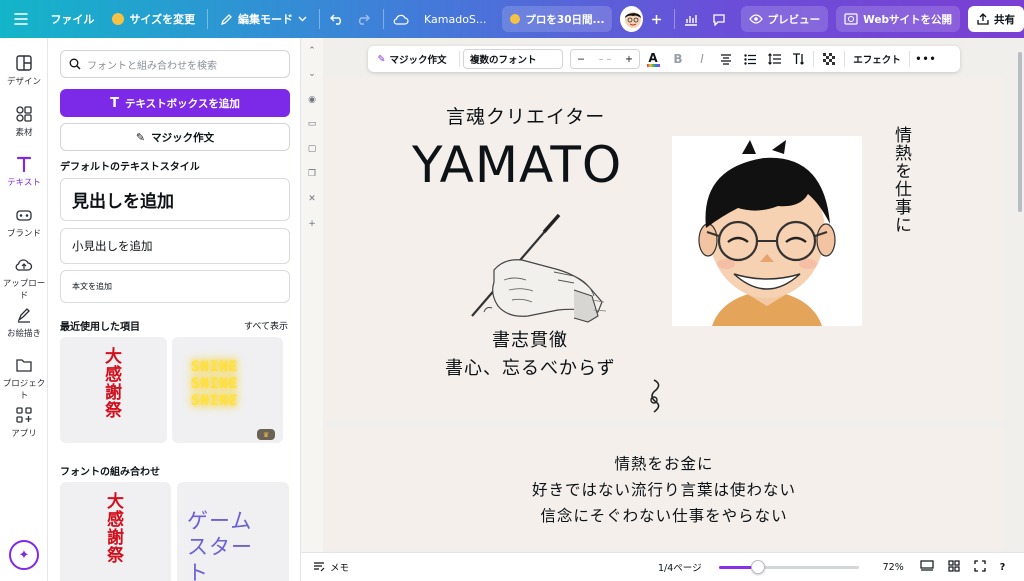  I want to click on add-subheading-button: 小見出しを追加, so click(175, 246).